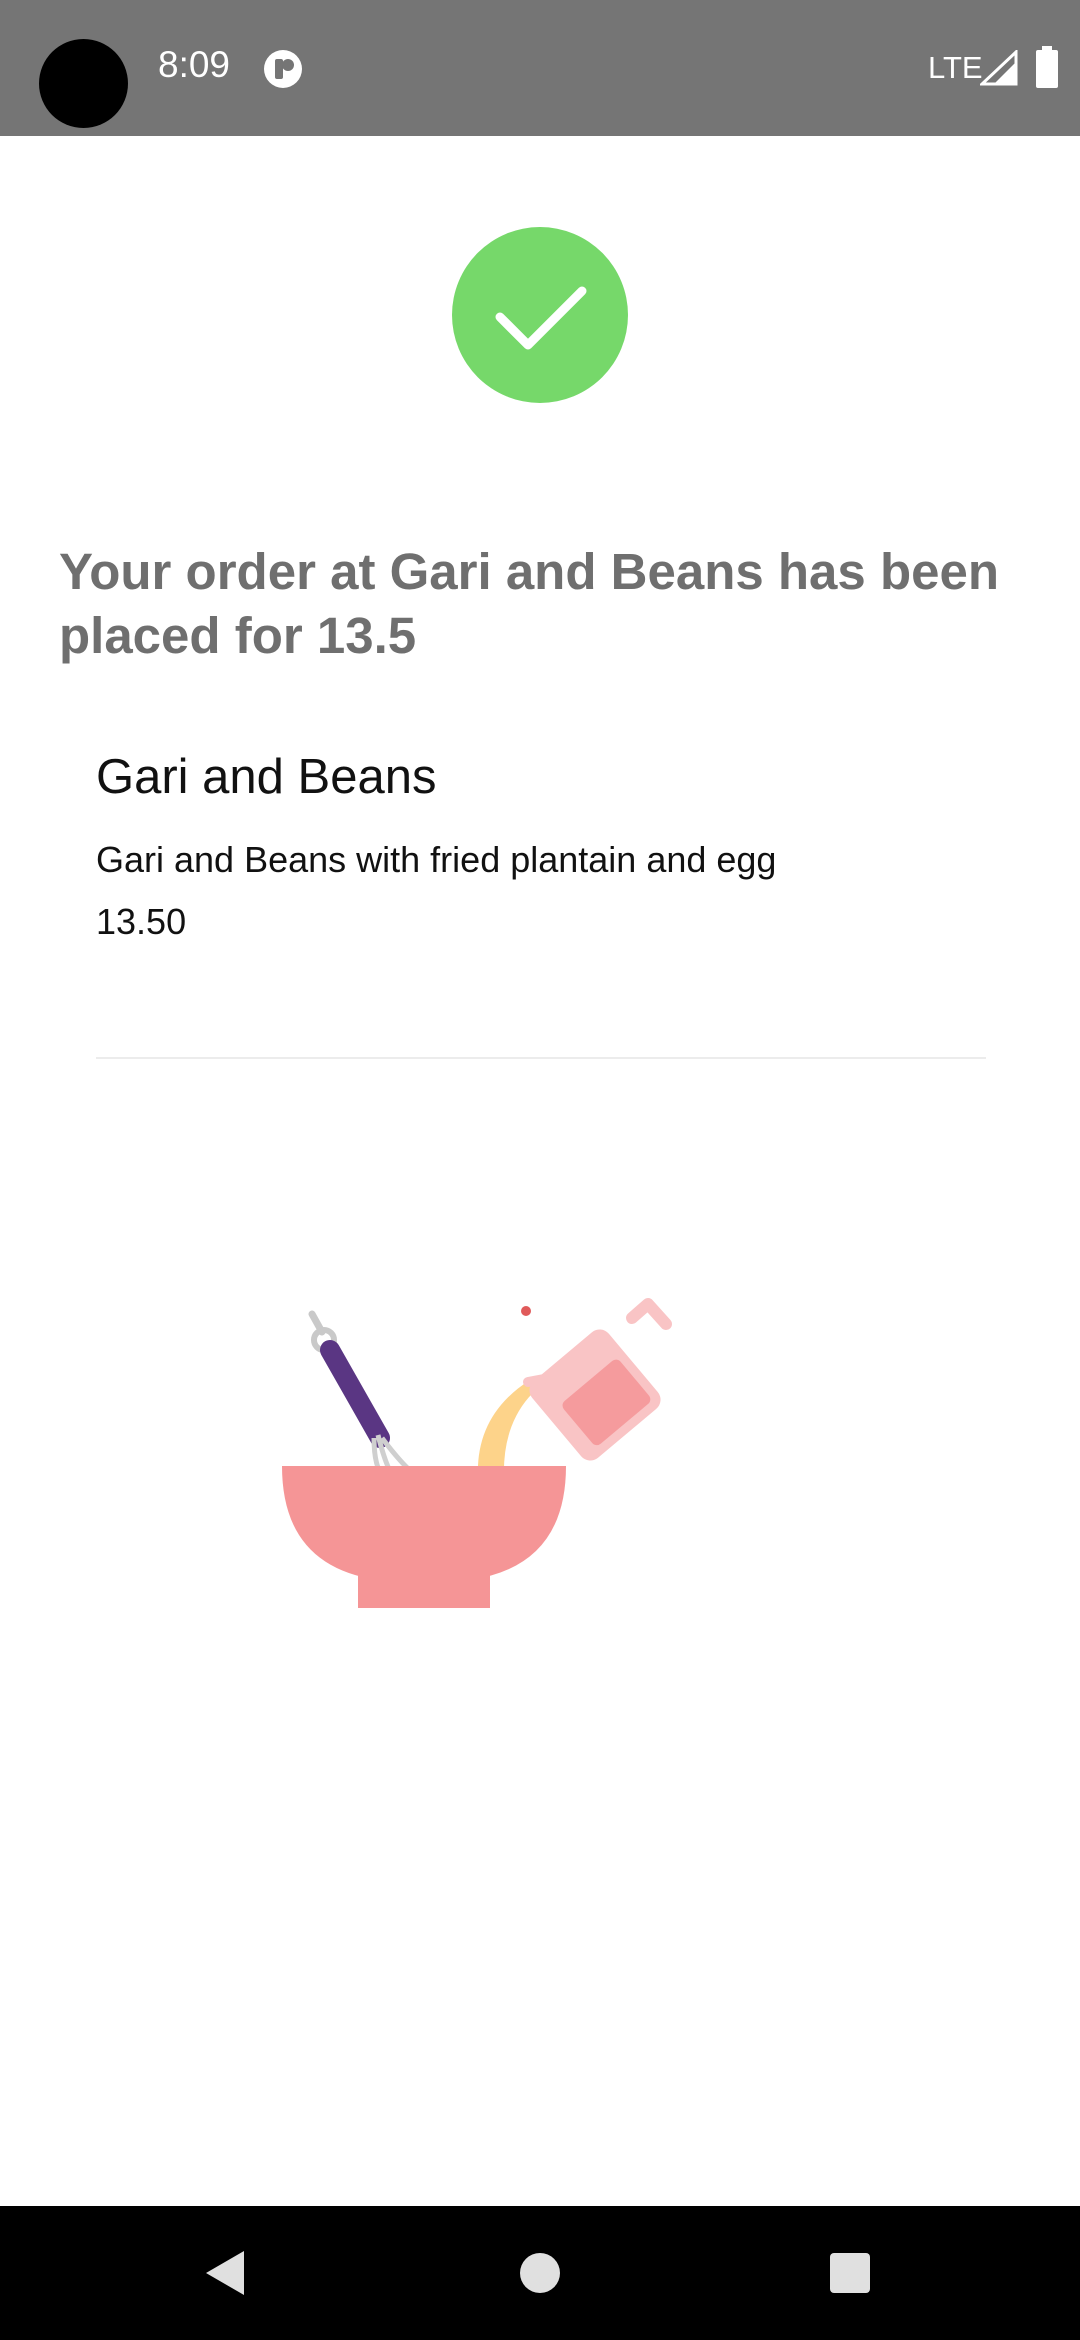 This screenshot has height=2340, width=1080. What do you see at coordinates (541, 1058) in the screenshot?
I see `item-divider` at bounding box center [541, 1058].